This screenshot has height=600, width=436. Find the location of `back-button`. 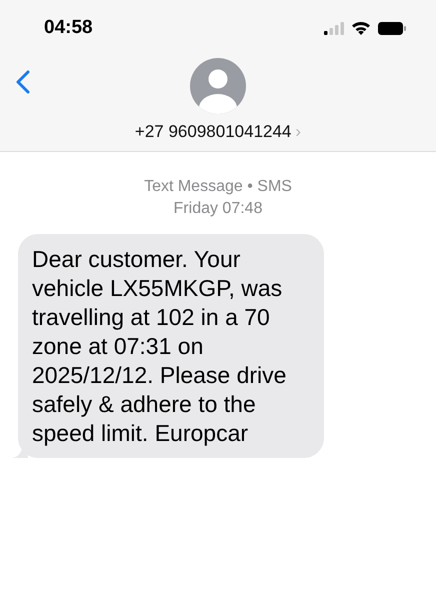

back-button is located at coordinates (23, 82).